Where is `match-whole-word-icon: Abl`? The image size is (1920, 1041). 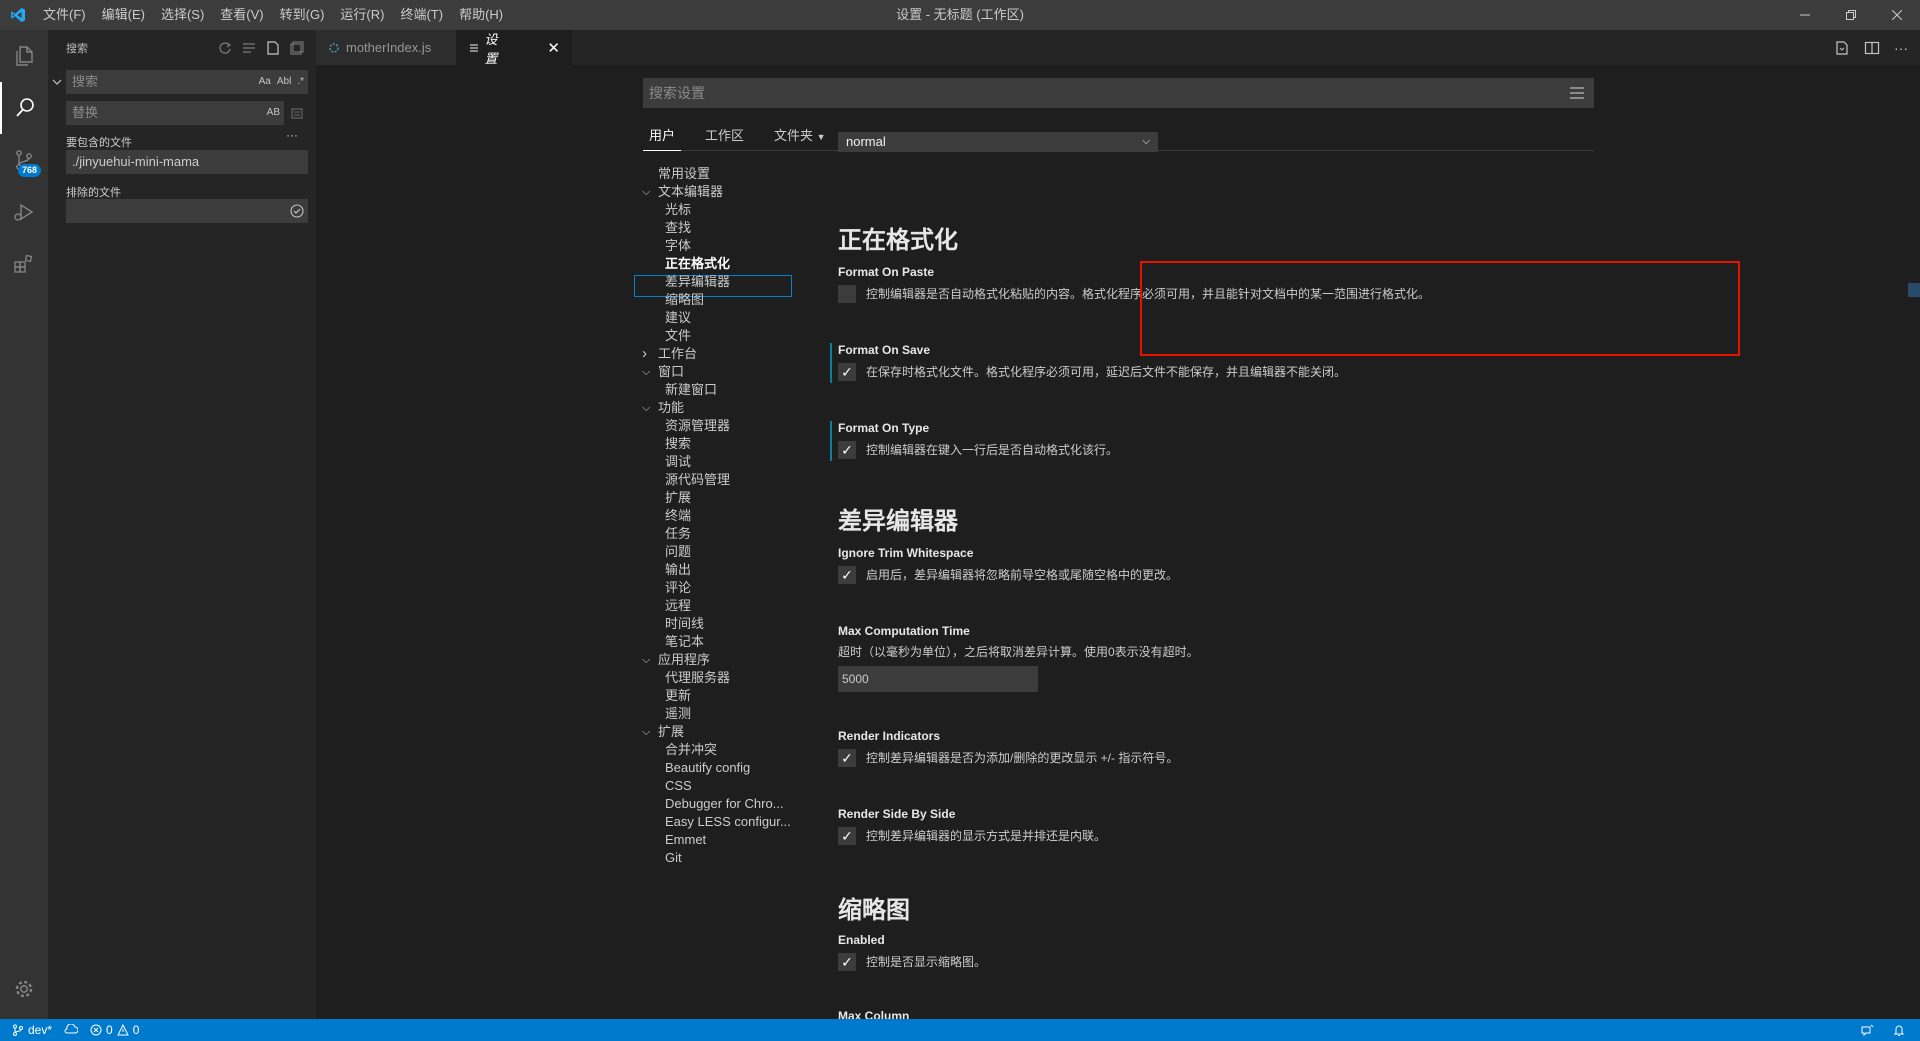
match-whole-word-icon: Abl is located at coordinates (284, 82).